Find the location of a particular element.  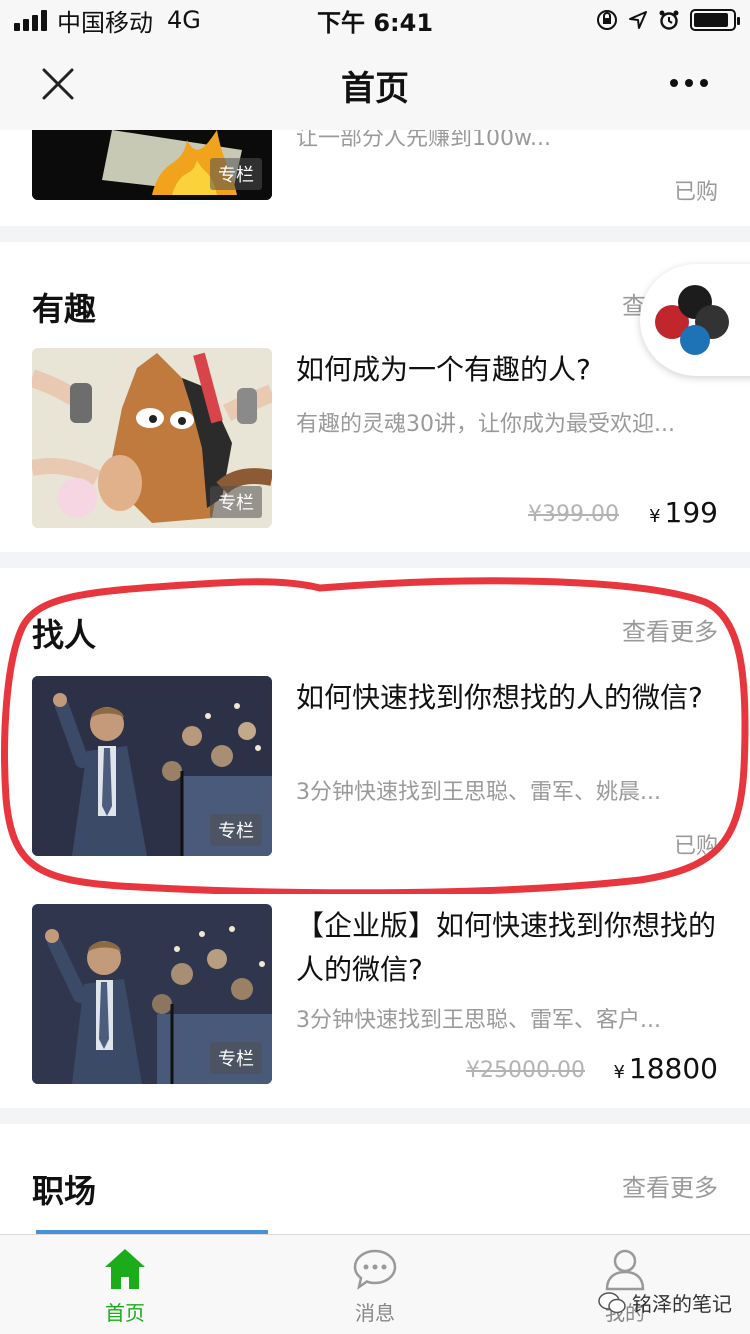

chat-bubble-icon is located at coordinates (375, 1269).